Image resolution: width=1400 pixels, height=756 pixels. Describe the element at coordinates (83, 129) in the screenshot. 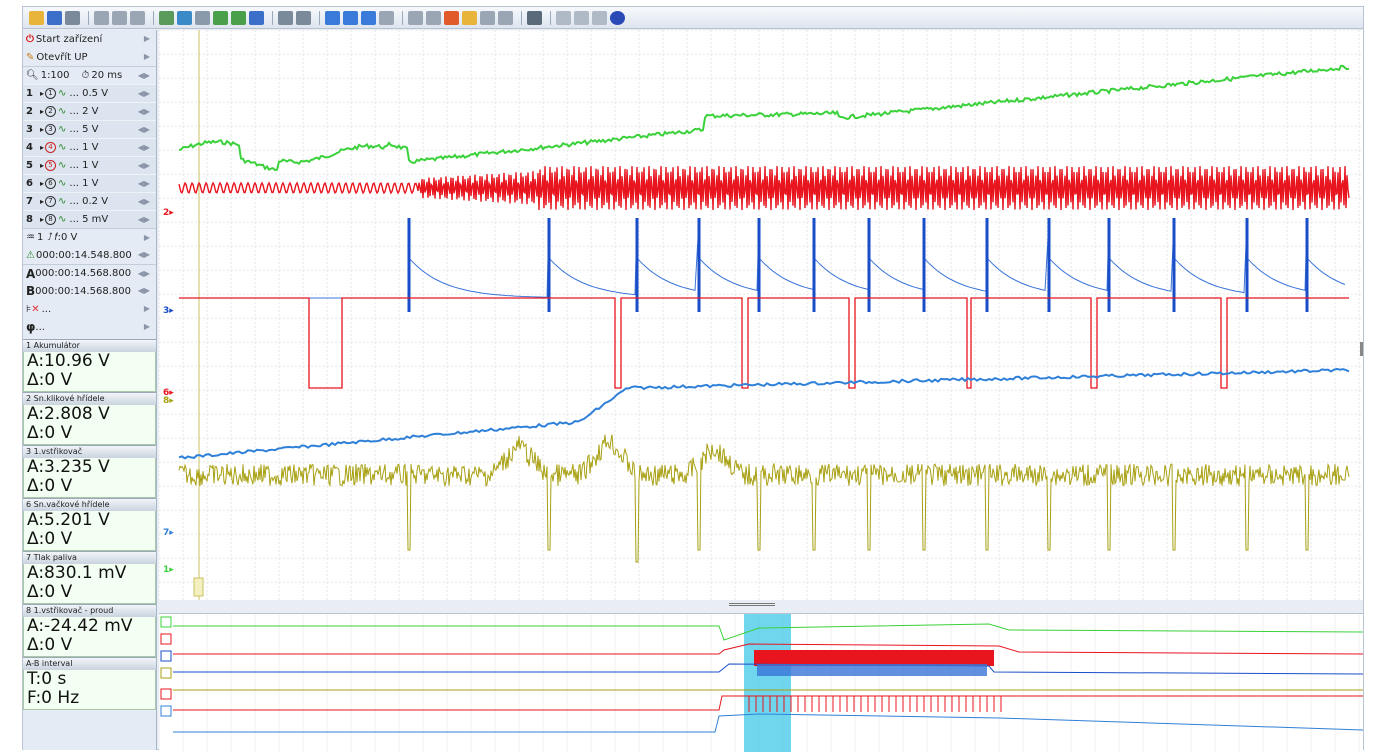

I see `channel-scale: ... 5 V` at that location.